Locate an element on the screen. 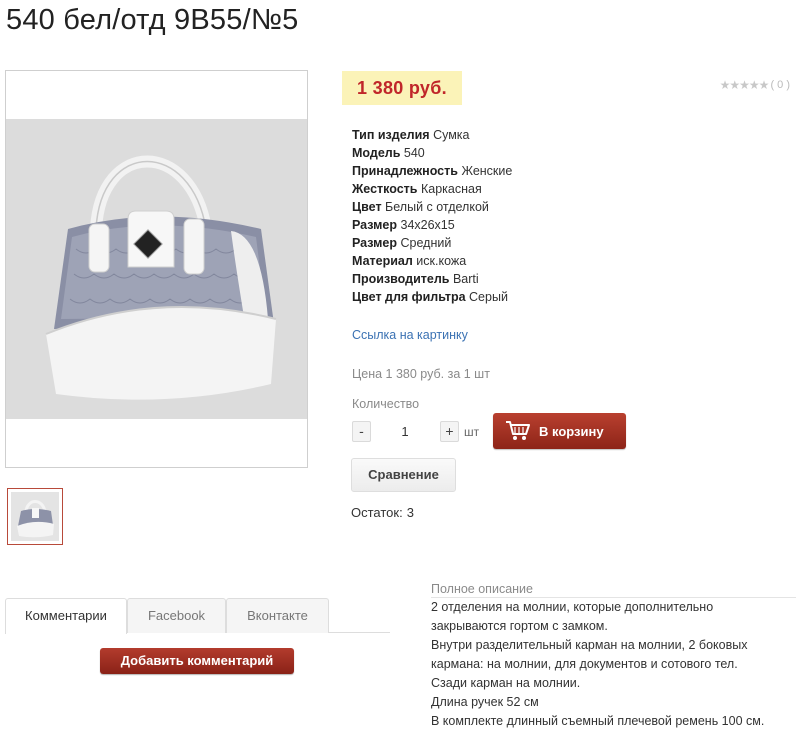 The height and width of the screenshot is (746, 796). quantity-unit: шт is located at coordinates (472, 432).